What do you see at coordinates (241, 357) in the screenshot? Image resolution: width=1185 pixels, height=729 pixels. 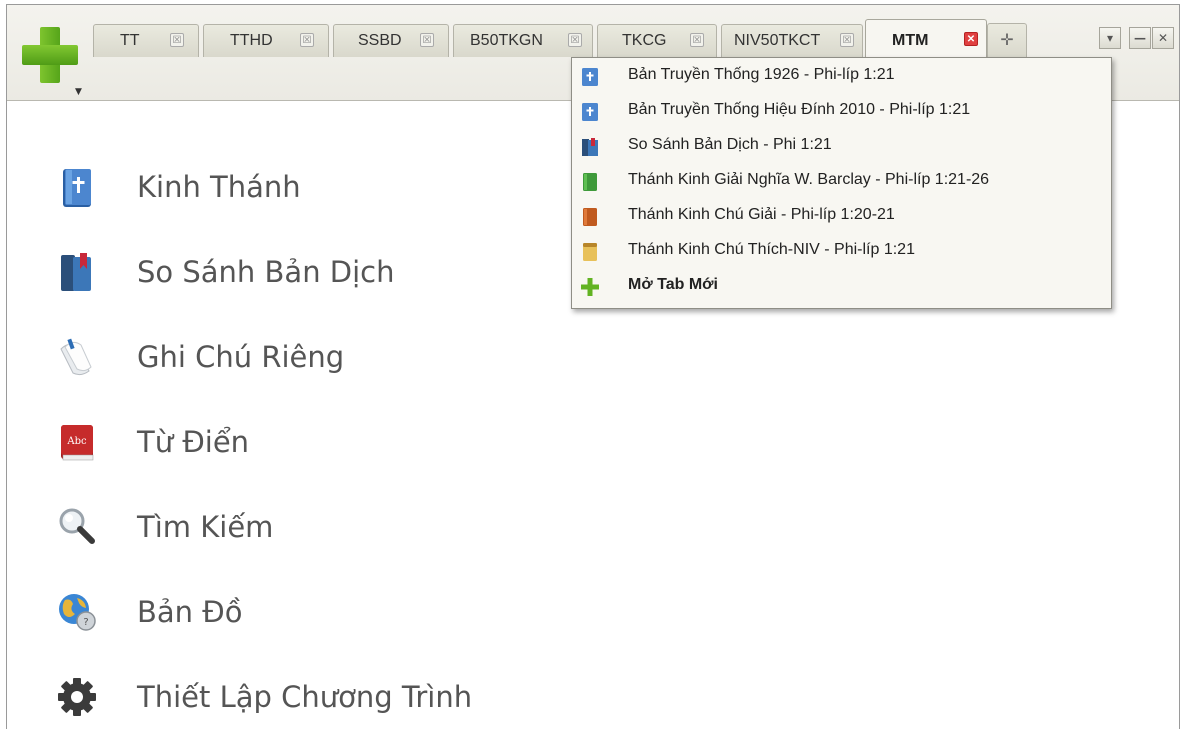 I see `menu-label: Ghi Chú Riêng` at bounding box center [241, 357].